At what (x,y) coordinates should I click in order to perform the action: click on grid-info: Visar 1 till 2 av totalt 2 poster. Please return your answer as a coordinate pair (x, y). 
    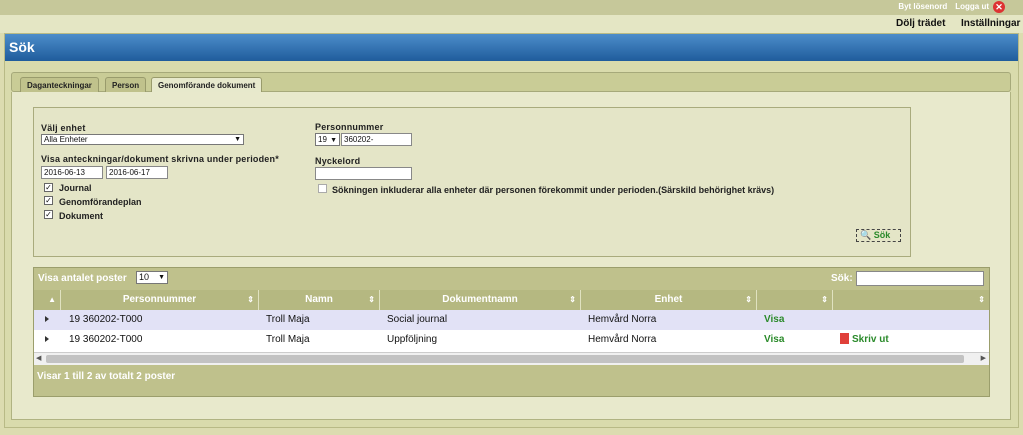
    Looking at the image, I should click on (106, 376).